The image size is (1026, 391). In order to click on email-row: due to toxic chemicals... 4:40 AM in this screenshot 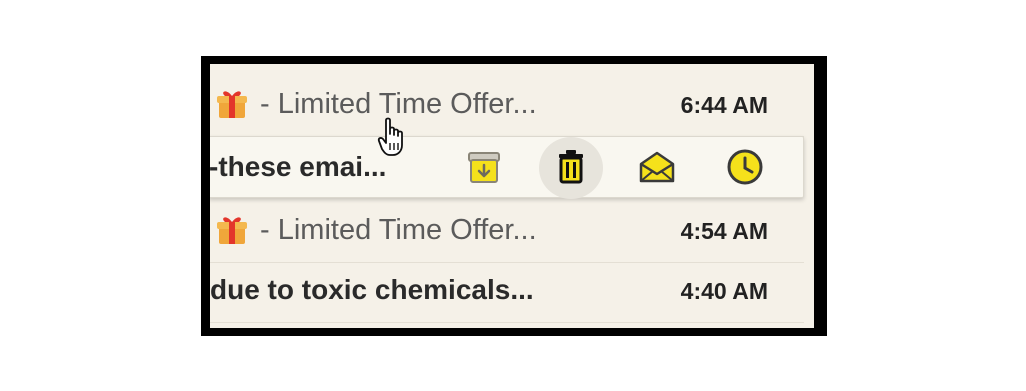, I will do `click(507, 291)`.